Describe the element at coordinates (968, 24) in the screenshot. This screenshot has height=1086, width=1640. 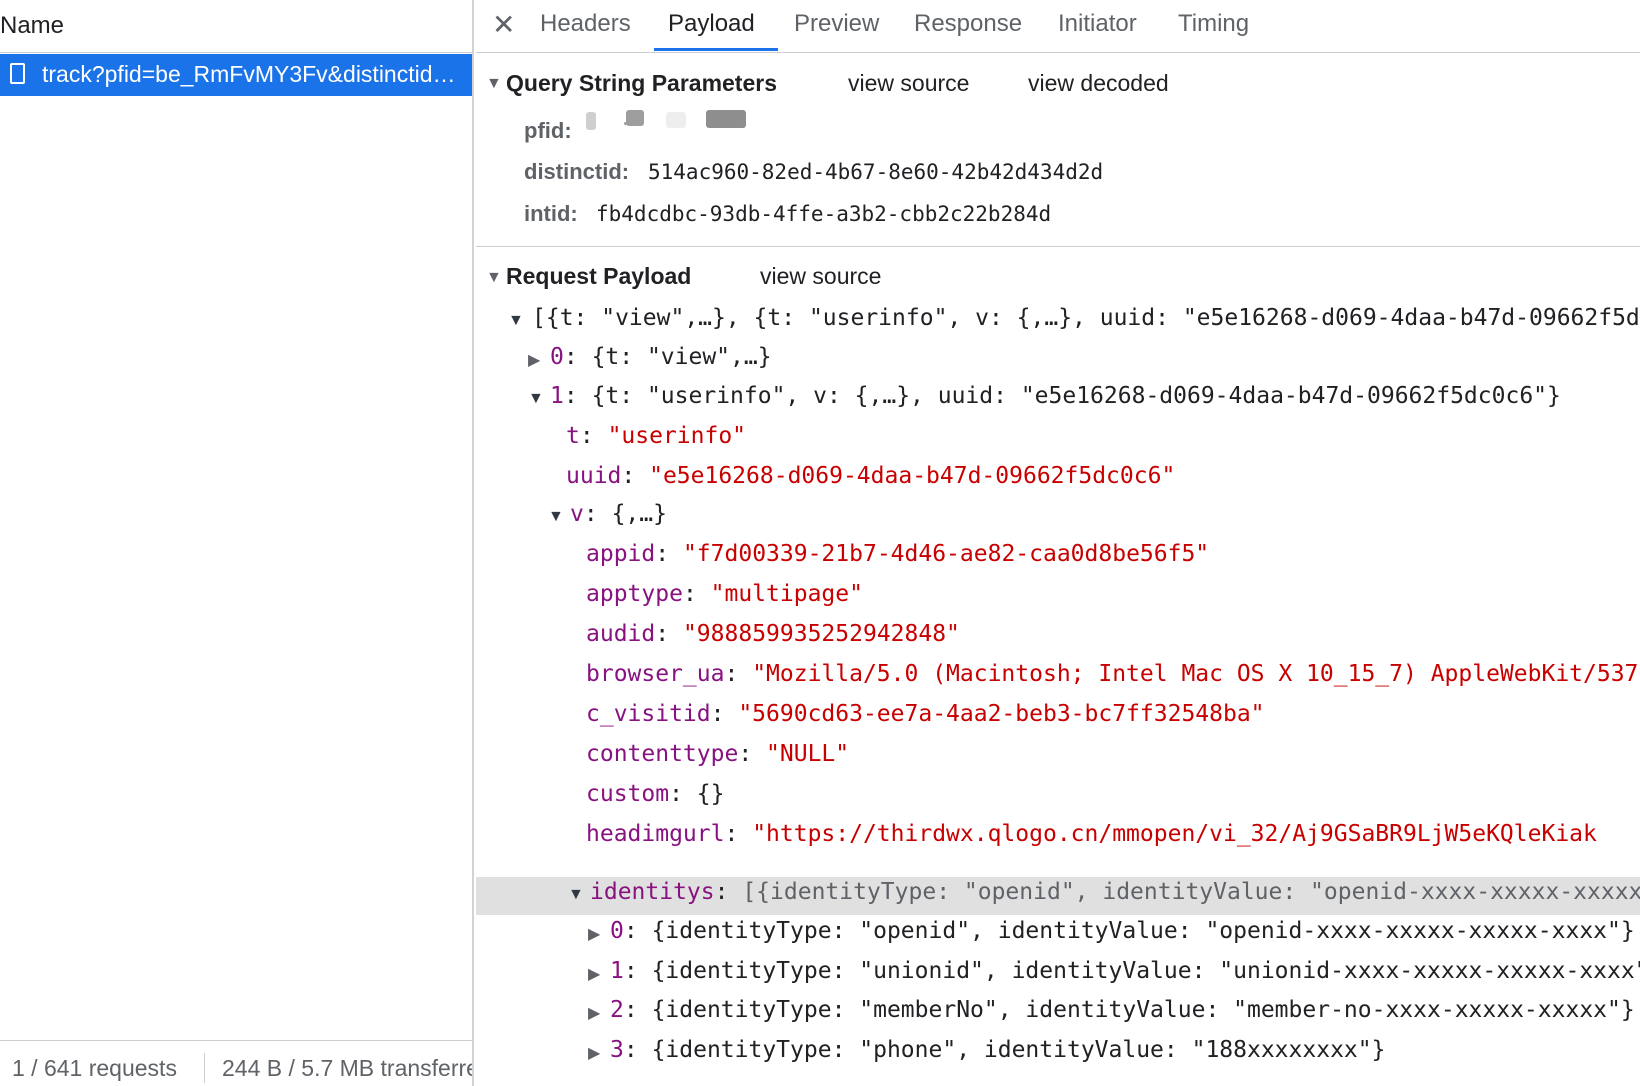
I see `tab-response: Response` at that location.